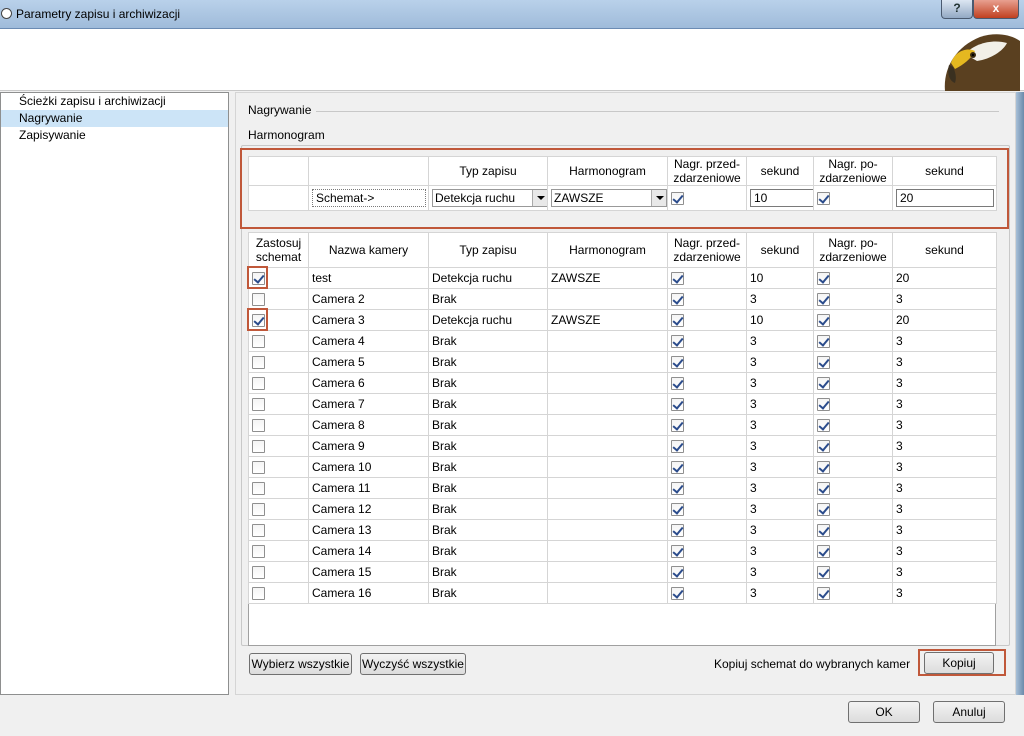 The width and height of the screenshot is (1024, 736). Describe the element at coordinates (945, 198) in the screenshot. I see `schema-post-seconds-input: 20` at that location.